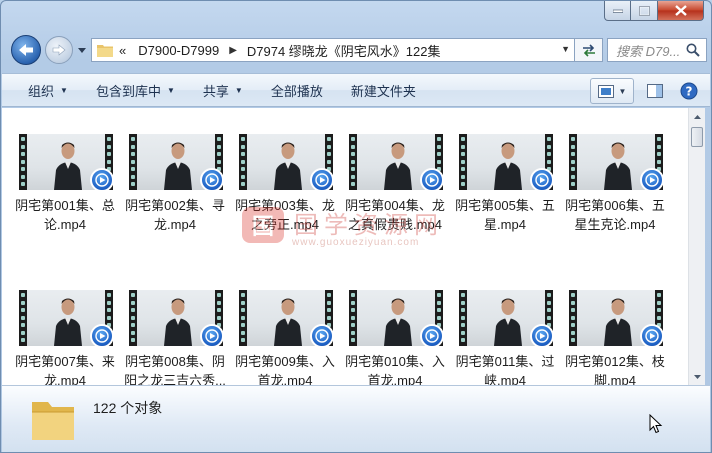 The width and height of the screenshot is (712, 453). I want to click on file-item: 阴宅第005集、五星.mp4, so click(505, 205).